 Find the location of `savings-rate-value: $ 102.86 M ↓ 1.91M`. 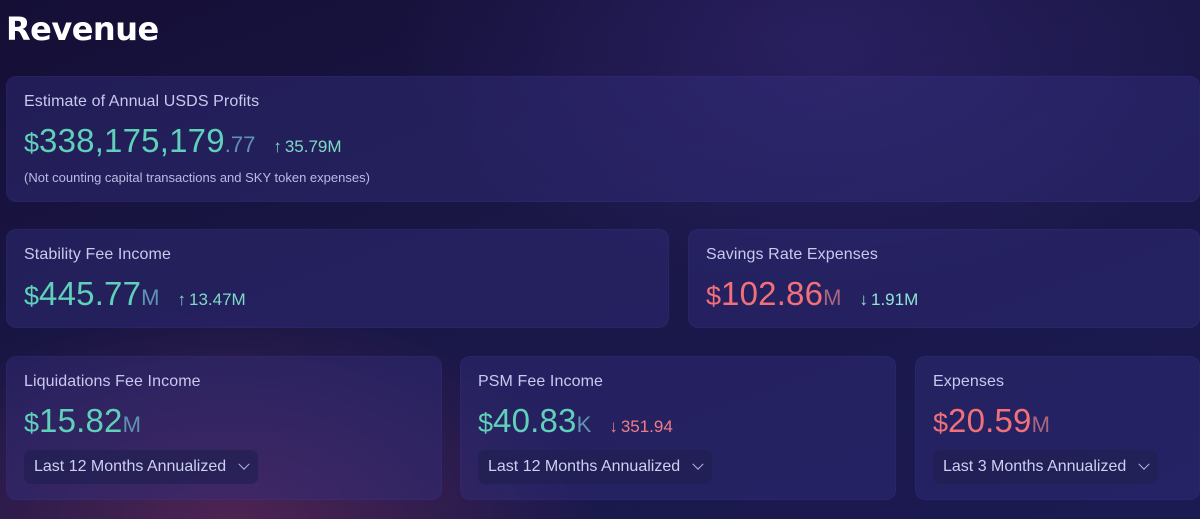

savings-rate-value: $ 102.86 M ↓ 1.91M is located at coordinates (812, 294).